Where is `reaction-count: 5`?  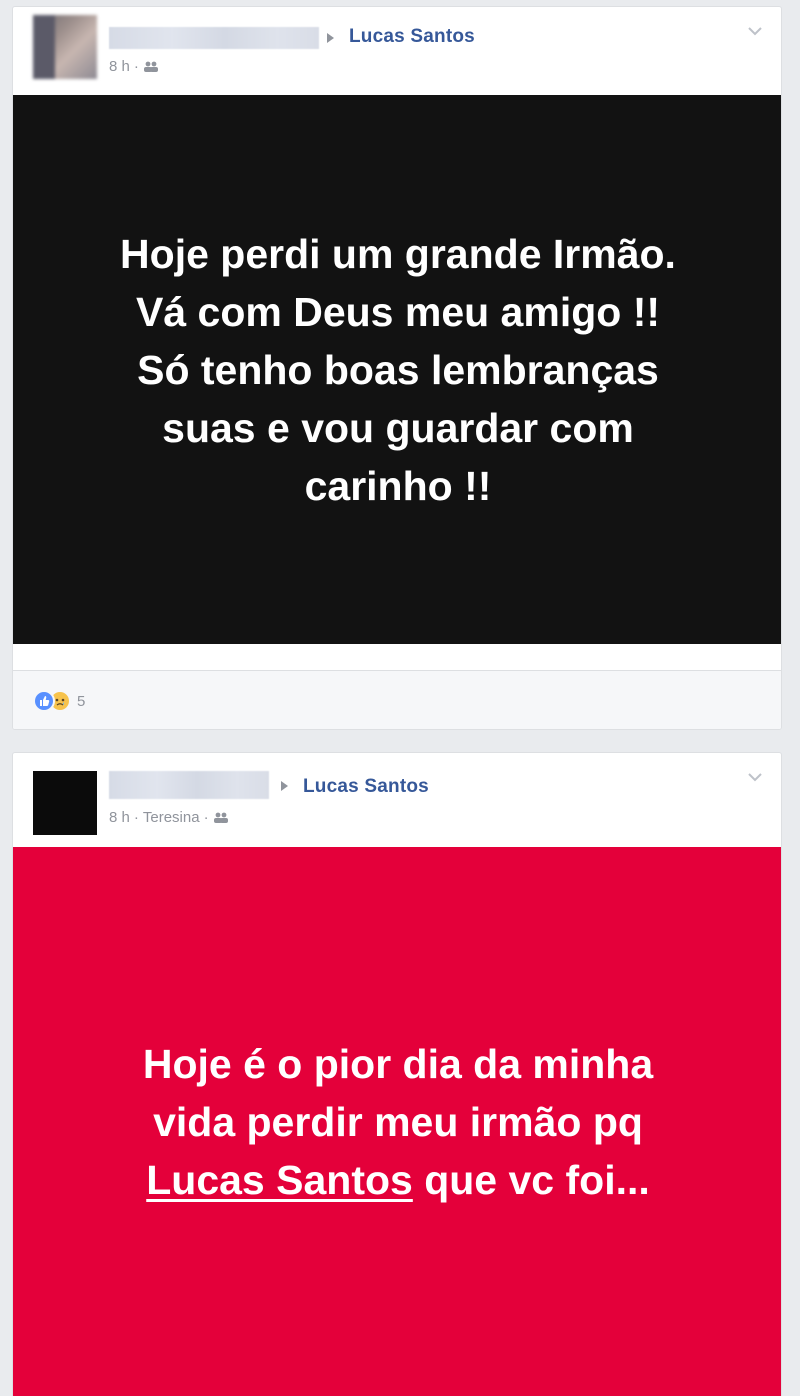
reaction-count: 5 is located at coordinates (81, 701).